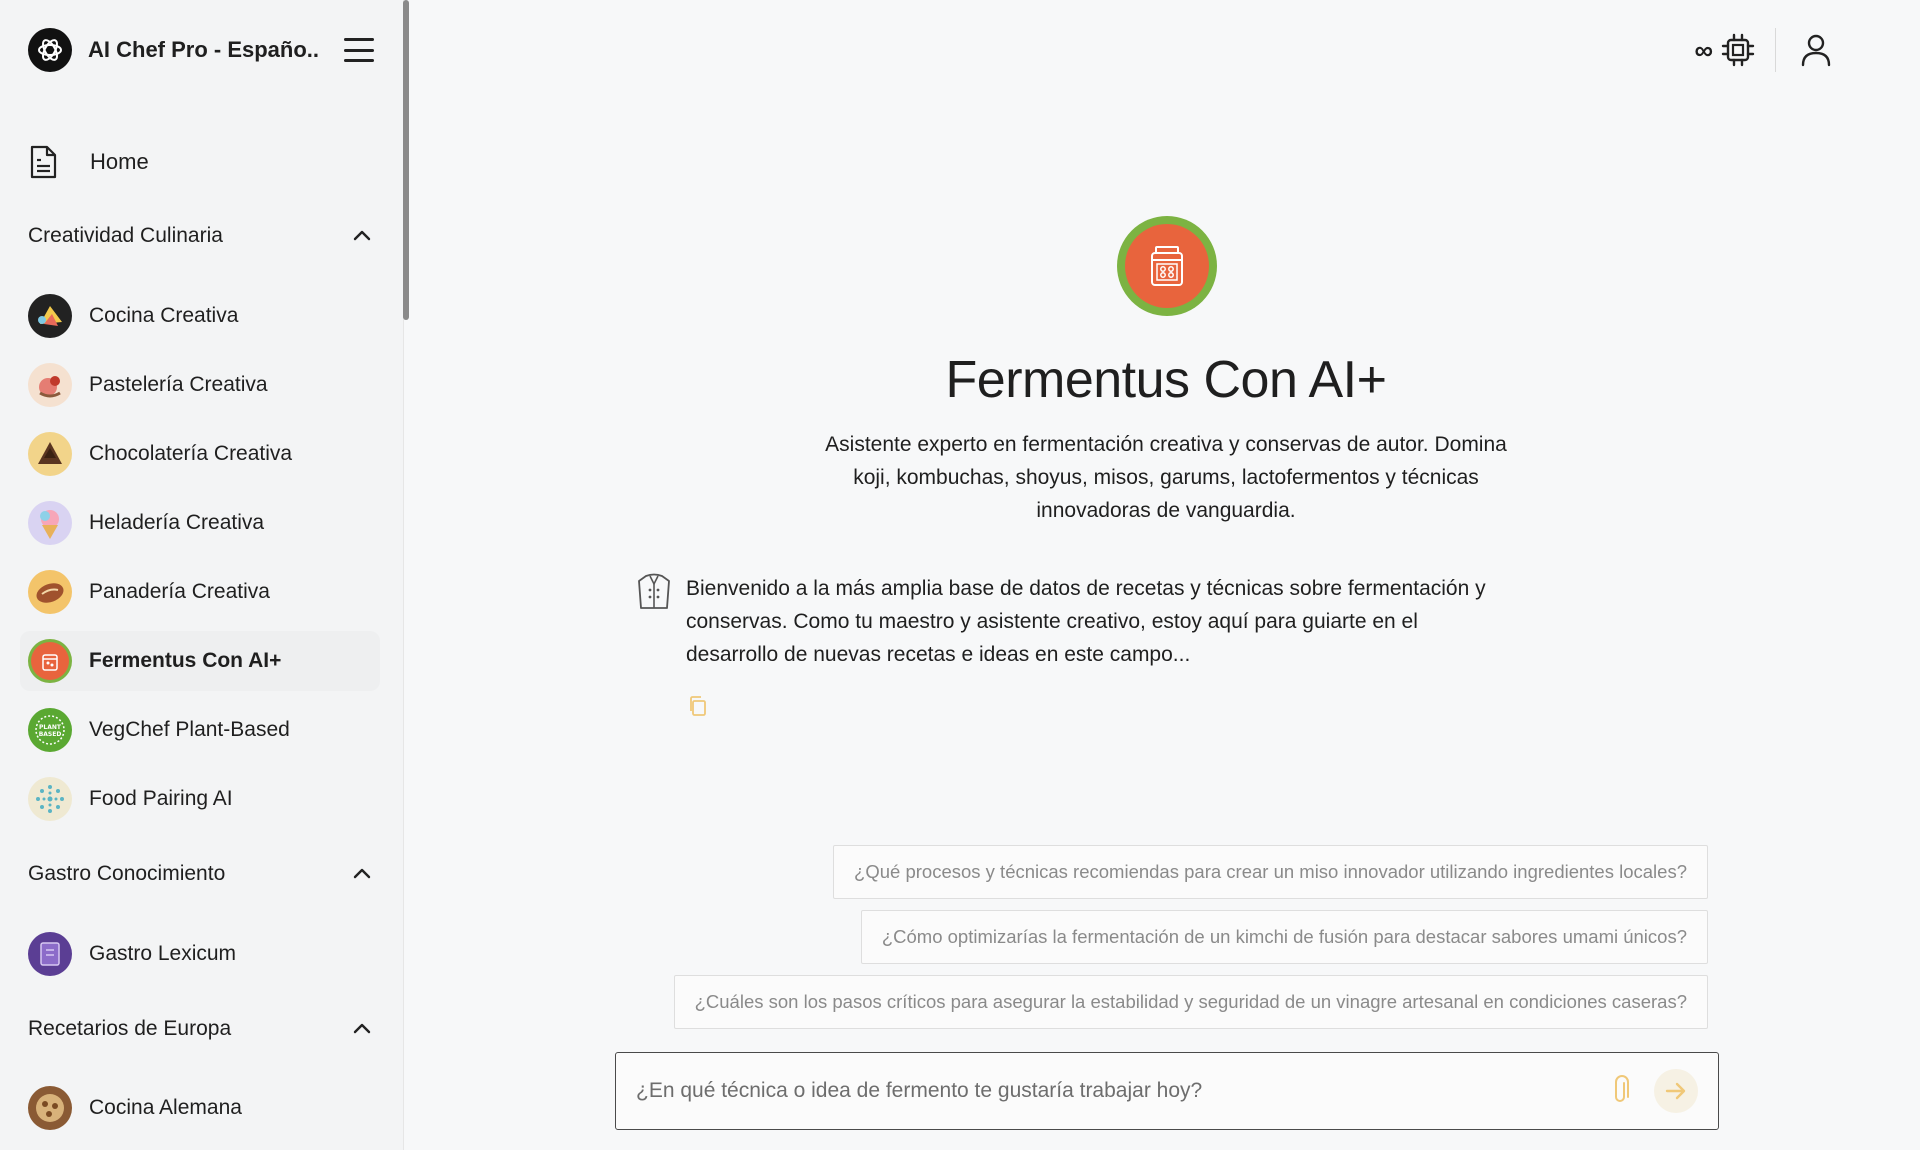 This screenshot has width=1920, height=1150. I want to click on panaderia-creativa-avatar-icon, so click(50, 592).